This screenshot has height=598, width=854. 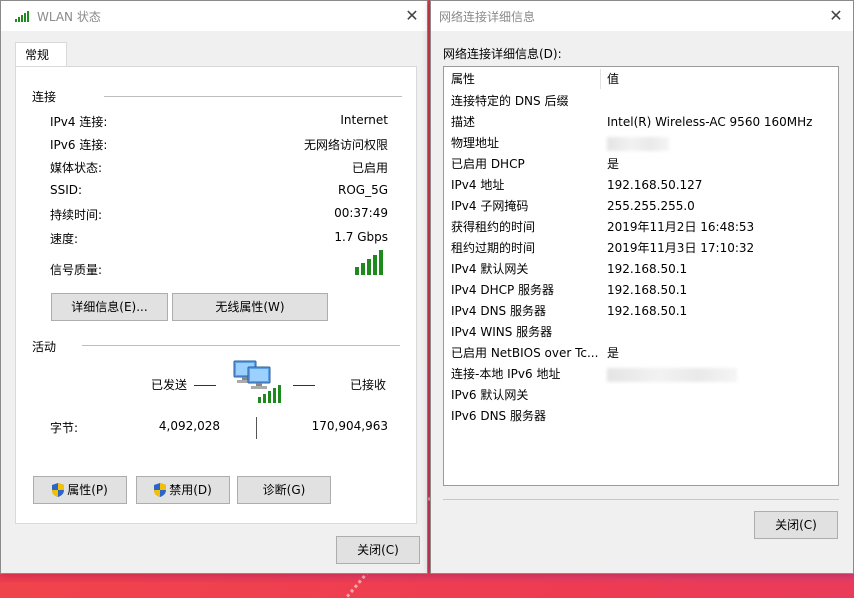 I want to click on list-item: 物理地址, so click(x=641, y=143).